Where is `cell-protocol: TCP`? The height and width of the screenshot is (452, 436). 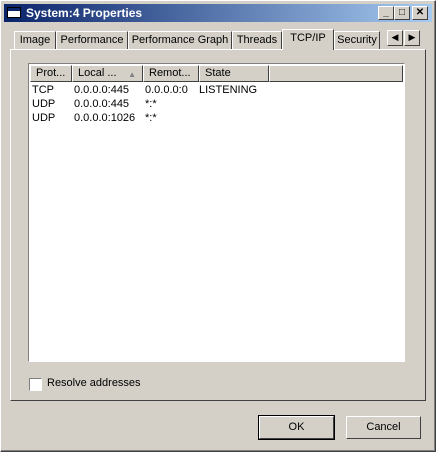
cell-protocol: TCP is located at coordinates (43, 90).